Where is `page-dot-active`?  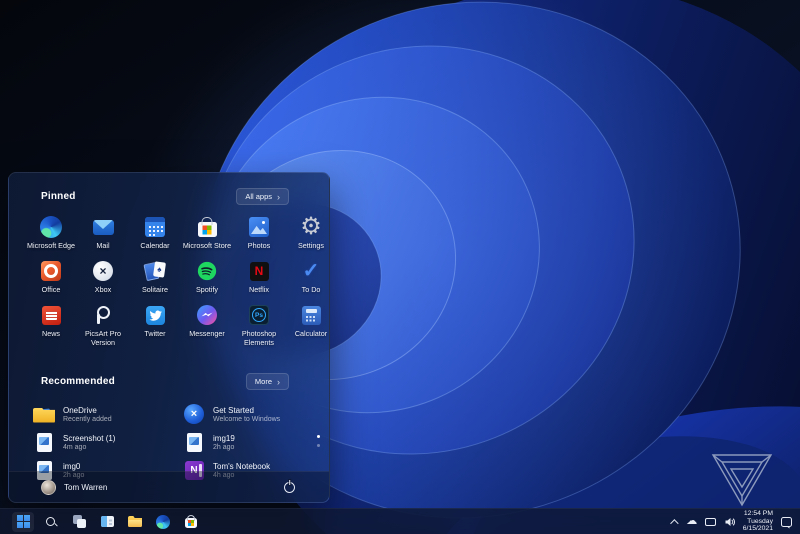 page-dot-active is located at coordinates (318, 436).